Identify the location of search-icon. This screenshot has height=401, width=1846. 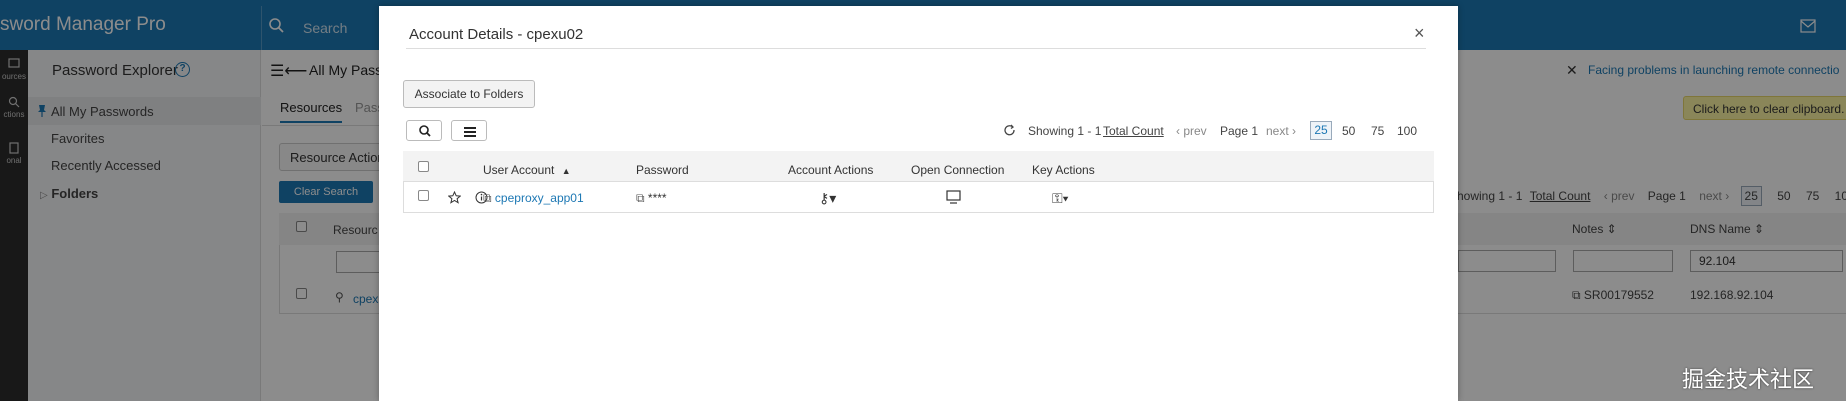
(425, 131).